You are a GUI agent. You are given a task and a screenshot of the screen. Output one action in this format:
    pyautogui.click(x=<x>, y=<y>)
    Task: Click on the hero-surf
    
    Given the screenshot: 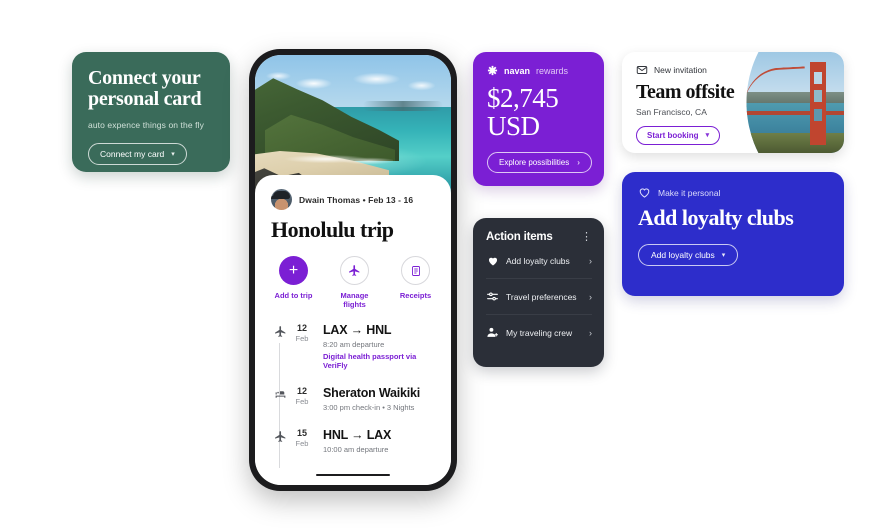 What is the action you would take?
    pyautogui.click(x=337, y=159)
    